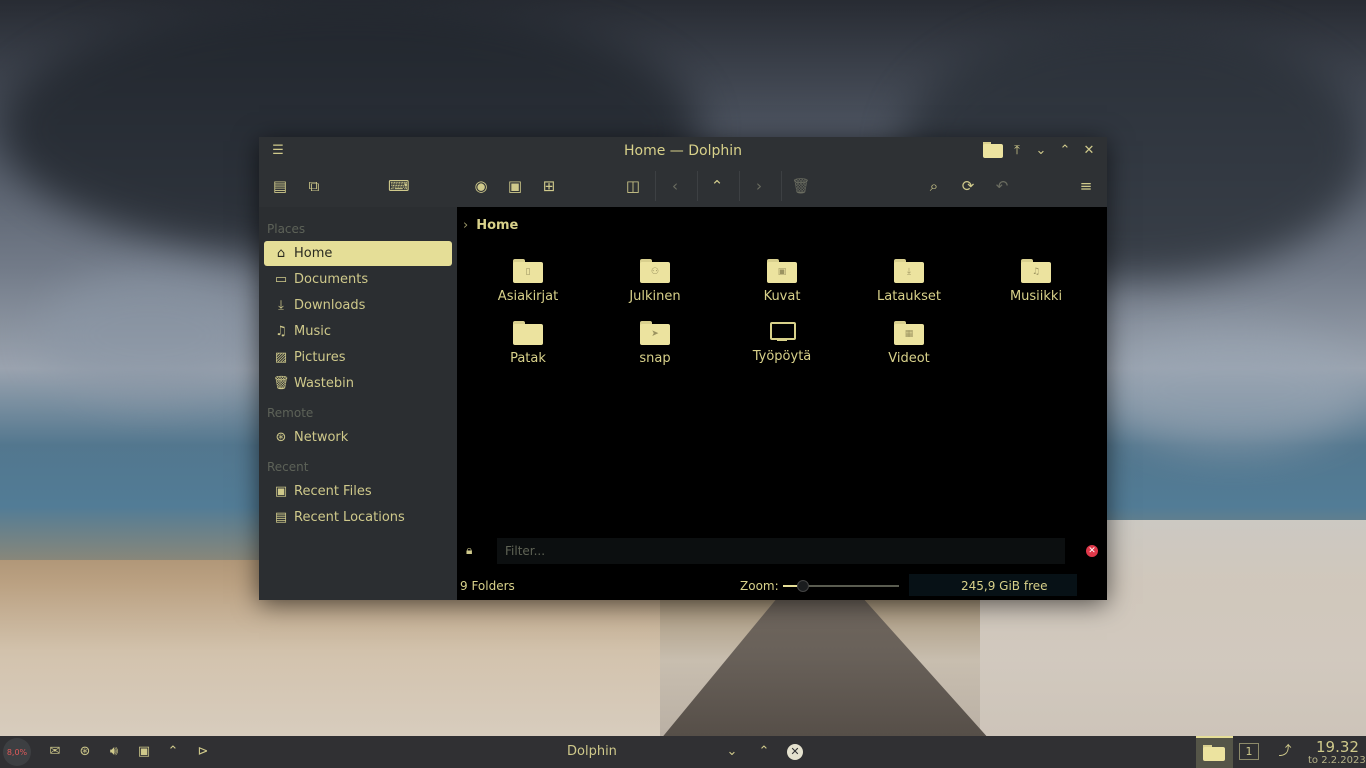 This screenshot has width=1366, height=768. I want to click on clear-filter-icon: ✕, so click(1092, 551).